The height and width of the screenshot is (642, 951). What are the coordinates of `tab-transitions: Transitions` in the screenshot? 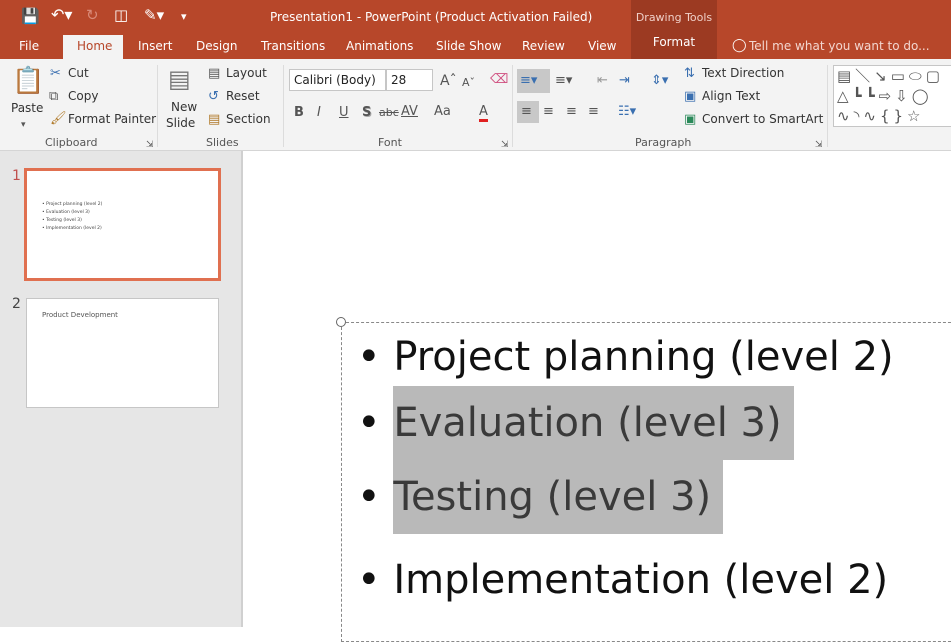 It's located at (293, 46).